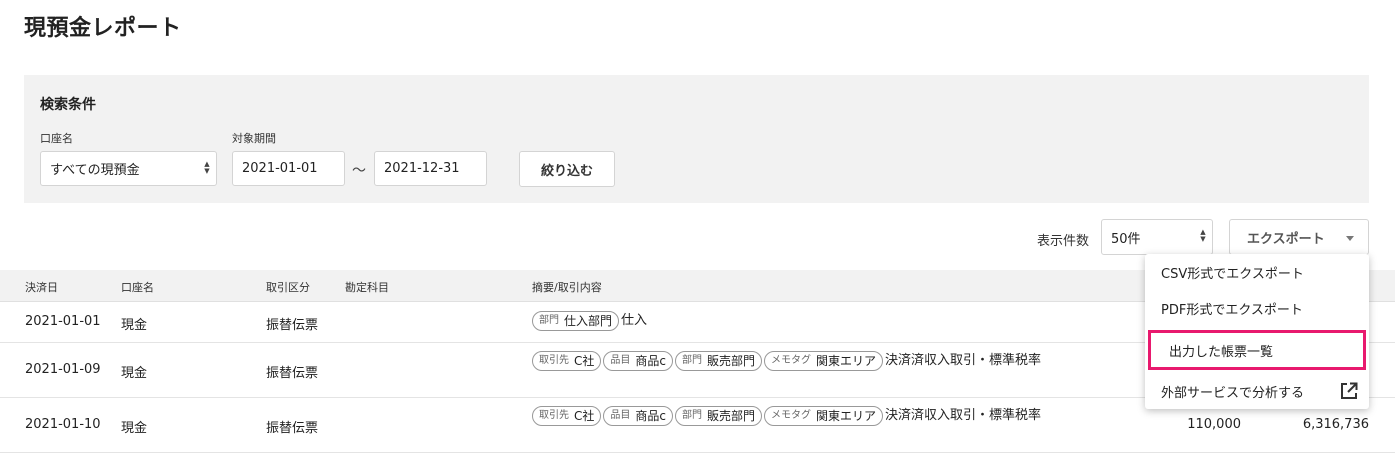  Describe the element at coordinates (1335, 424) in the screenshot. I see `row-balance: 6,316,736` at that location.